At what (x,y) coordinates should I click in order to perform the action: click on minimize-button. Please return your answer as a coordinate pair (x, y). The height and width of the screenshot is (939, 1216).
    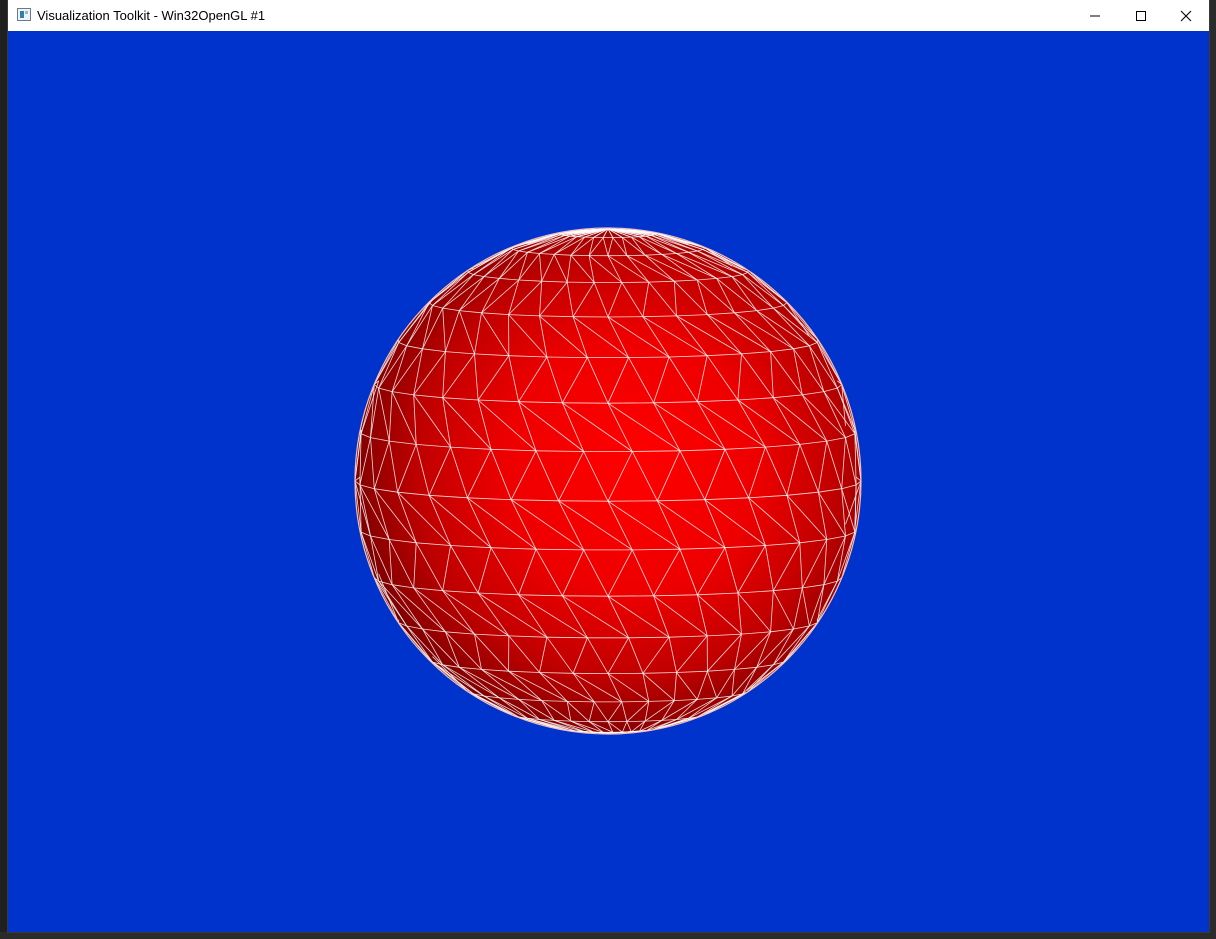
    Looking at the image, I should click on (1095, 15).